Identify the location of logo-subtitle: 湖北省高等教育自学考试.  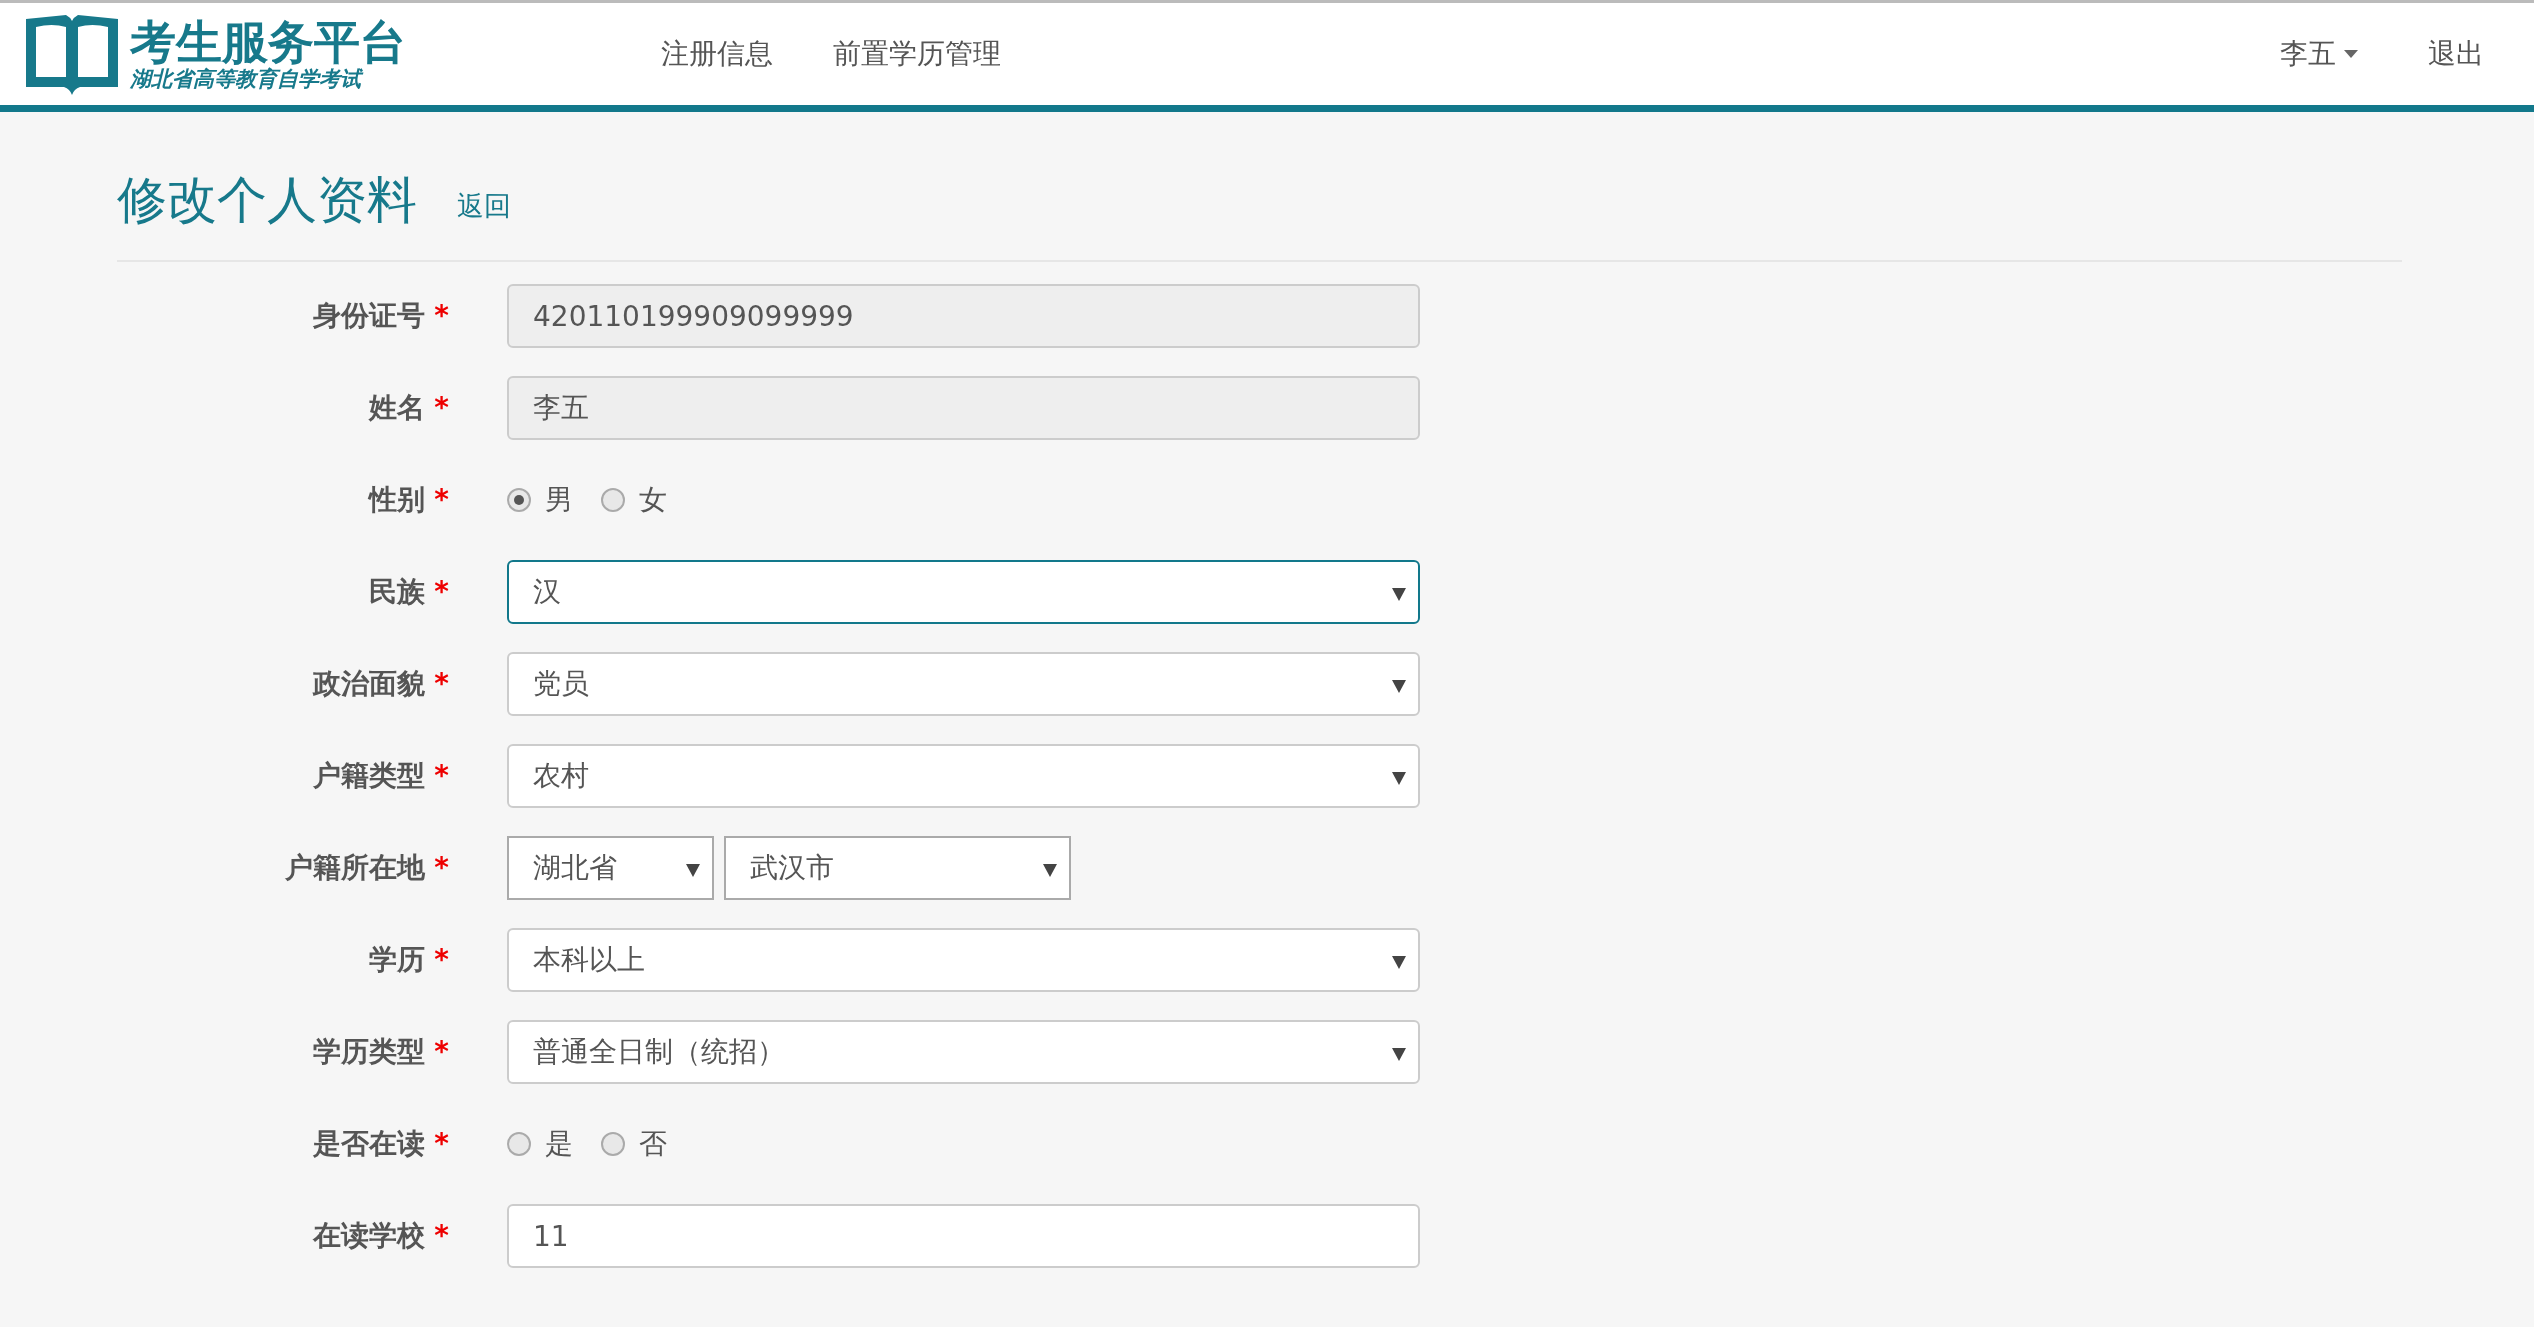
(268, 79).